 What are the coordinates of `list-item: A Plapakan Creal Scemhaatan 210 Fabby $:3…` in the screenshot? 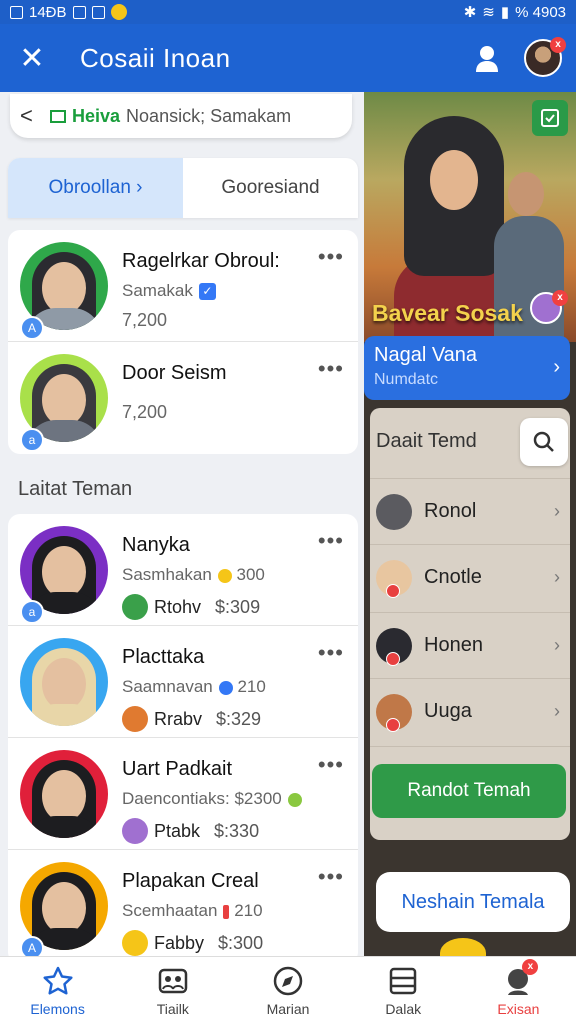 It's located at (183, 903).